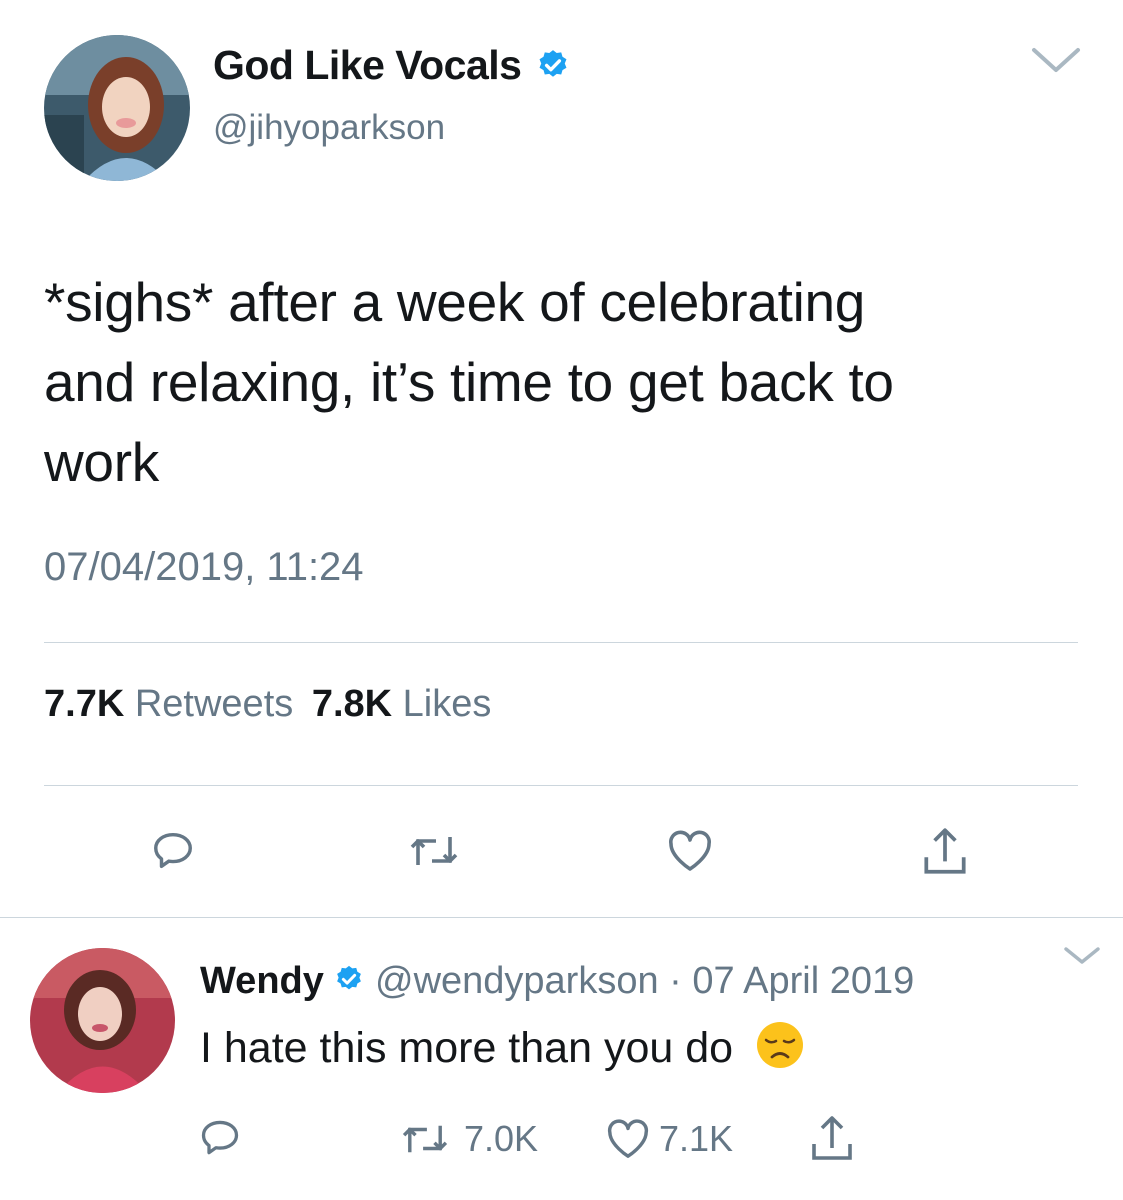  I want to click on reply-text-content: I hate this more than you do, so click(467, 1047).